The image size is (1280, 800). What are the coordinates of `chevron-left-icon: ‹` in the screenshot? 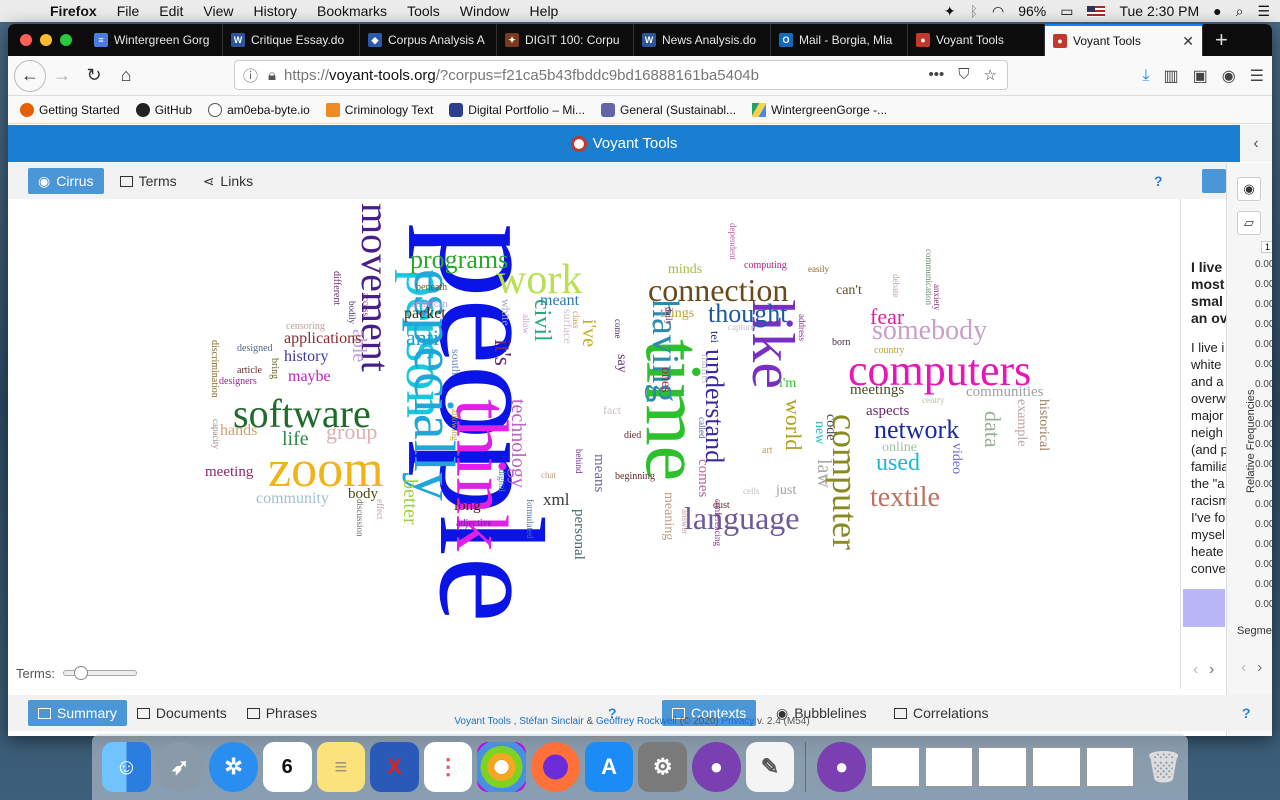 It's located at (1243, 668).